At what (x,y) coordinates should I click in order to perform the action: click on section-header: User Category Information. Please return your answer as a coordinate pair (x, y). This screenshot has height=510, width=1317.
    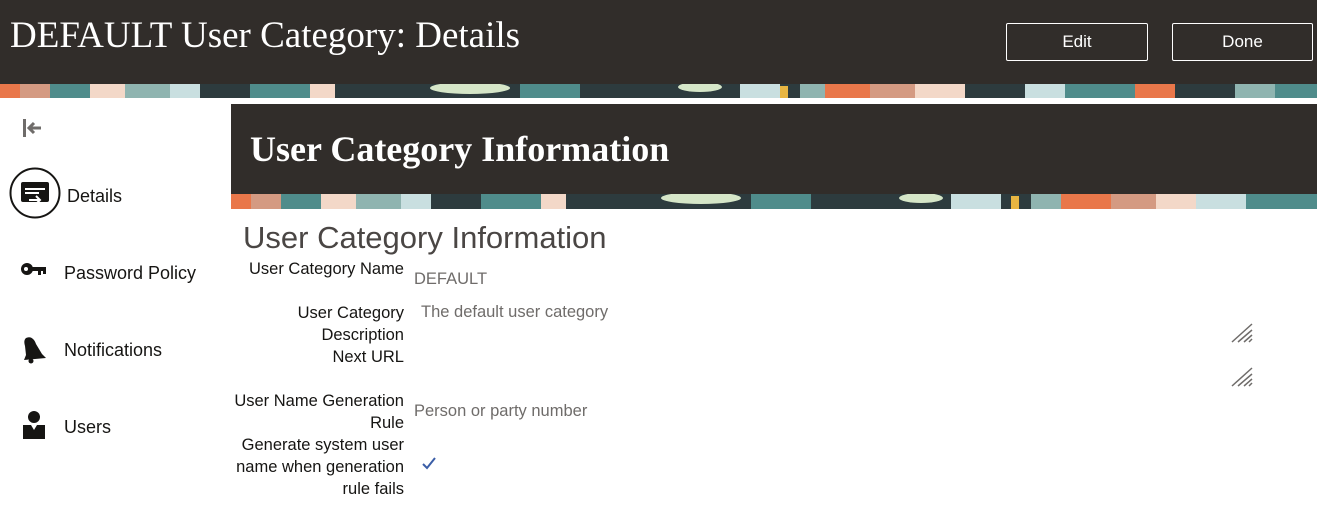
    Looking at the image, I should click on (774, 149).